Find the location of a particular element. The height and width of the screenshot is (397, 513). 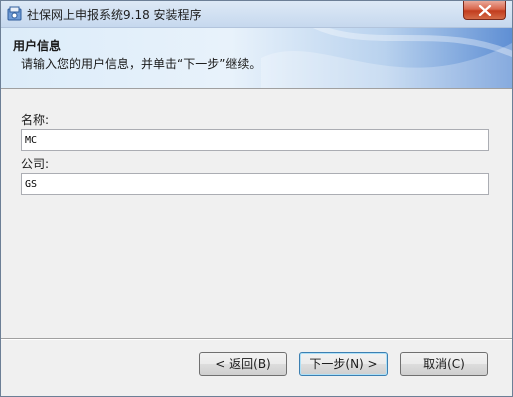

footer-divider is located at coordinates (256, 339).